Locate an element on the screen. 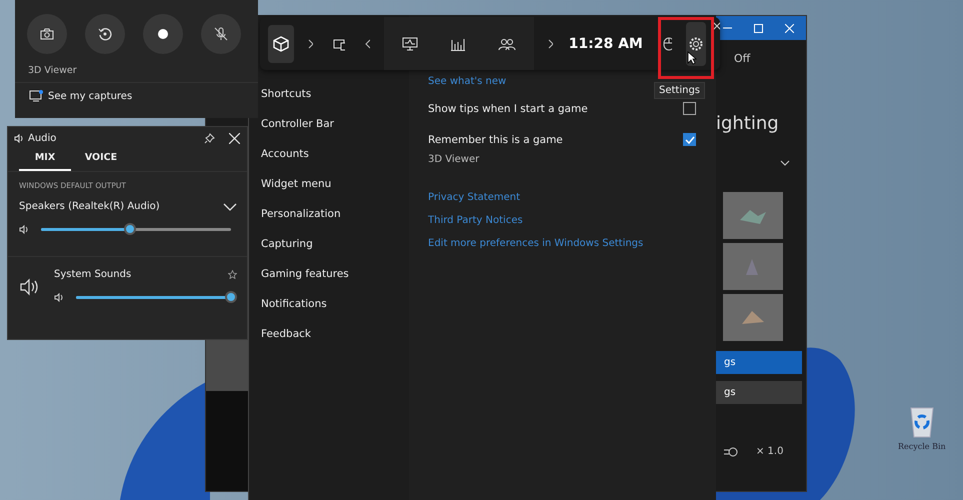 Image resolution: width=963 pixels, height=500 pixels. settings-nav-item: Accounts is located at coordinates (335, 154).